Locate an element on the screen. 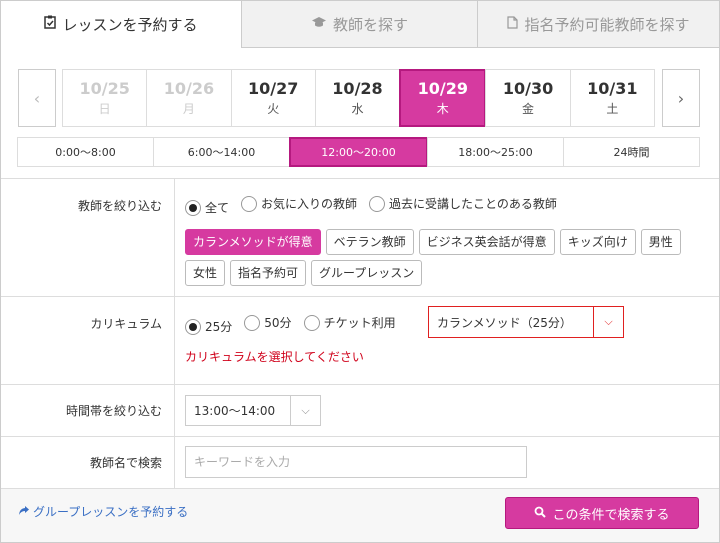  tab-bar: レッスンを予約する 教師を探す 指名予約可能教師を探す is located at coordinates (360, 24).